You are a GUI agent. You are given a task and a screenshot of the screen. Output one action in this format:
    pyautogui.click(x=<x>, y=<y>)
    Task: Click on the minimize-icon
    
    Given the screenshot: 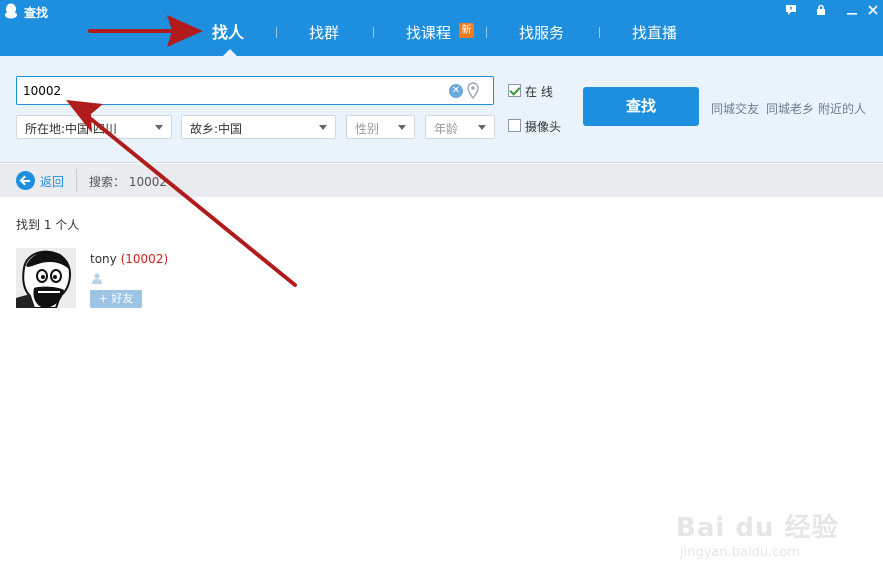 What is the action you would take?
    pyautogui.click(x=852, y=11)
    